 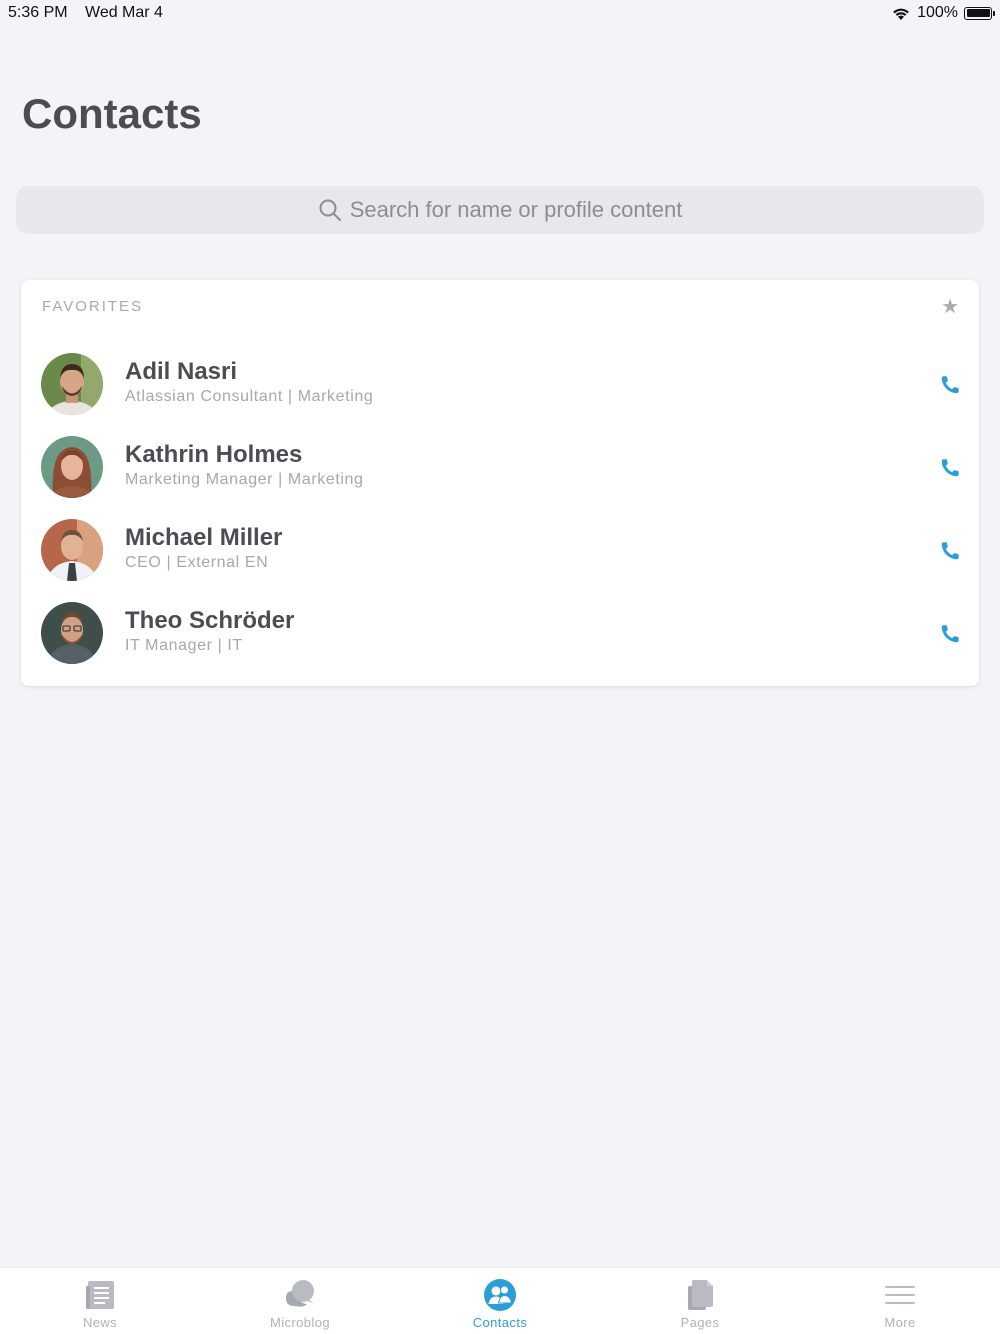 I want to click on contact-subtitle: IT Manager | IT, so click(x=184, y=645).